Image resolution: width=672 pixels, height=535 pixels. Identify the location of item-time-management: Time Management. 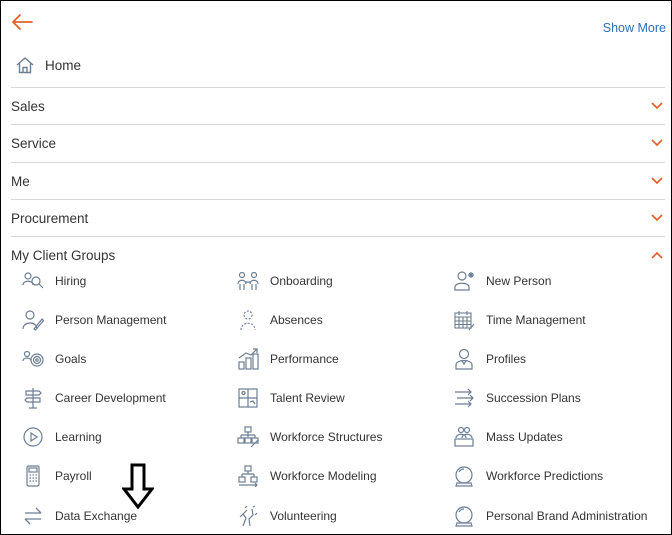
(519, 320).